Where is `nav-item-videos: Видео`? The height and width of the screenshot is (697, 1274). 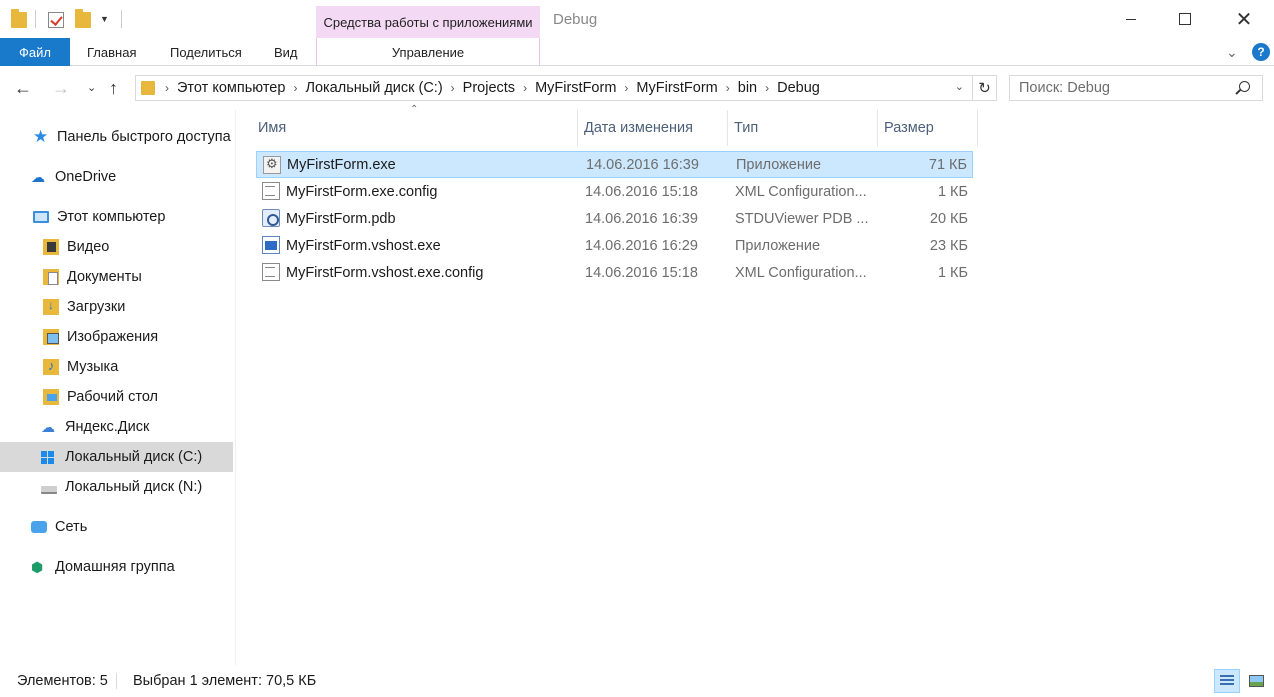
nav-item-videos: Видео is located at coordinates (116, 247).